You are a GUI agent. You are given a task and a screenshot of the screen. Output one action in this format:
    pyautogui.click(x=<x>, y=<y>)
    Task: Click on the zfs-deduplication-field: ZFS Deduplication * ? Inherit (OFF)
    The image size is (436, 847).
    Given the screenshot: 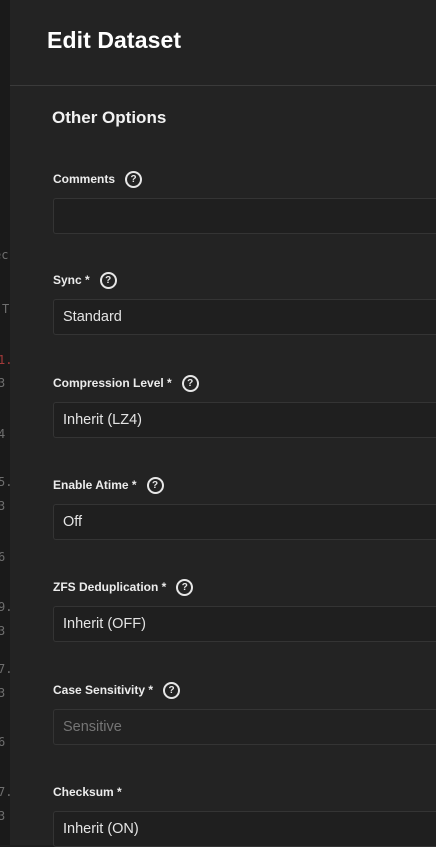 What is the action you would take?
    pyautogui.click(x=244, y=610)
    